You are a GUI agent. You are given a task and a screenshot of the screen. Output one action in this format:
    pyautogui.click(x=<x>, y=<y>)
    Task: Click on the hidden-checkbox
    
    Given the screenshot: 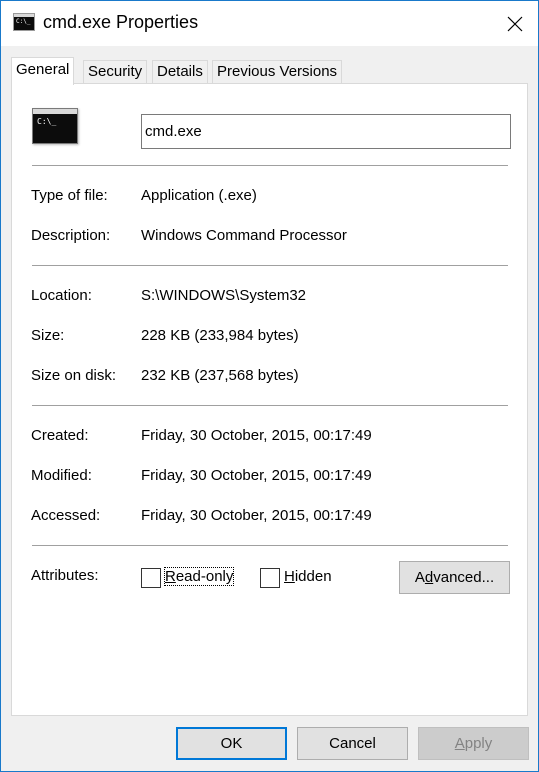 What is the action you would take?
    pyautogui.click(x=270, y=578)
    